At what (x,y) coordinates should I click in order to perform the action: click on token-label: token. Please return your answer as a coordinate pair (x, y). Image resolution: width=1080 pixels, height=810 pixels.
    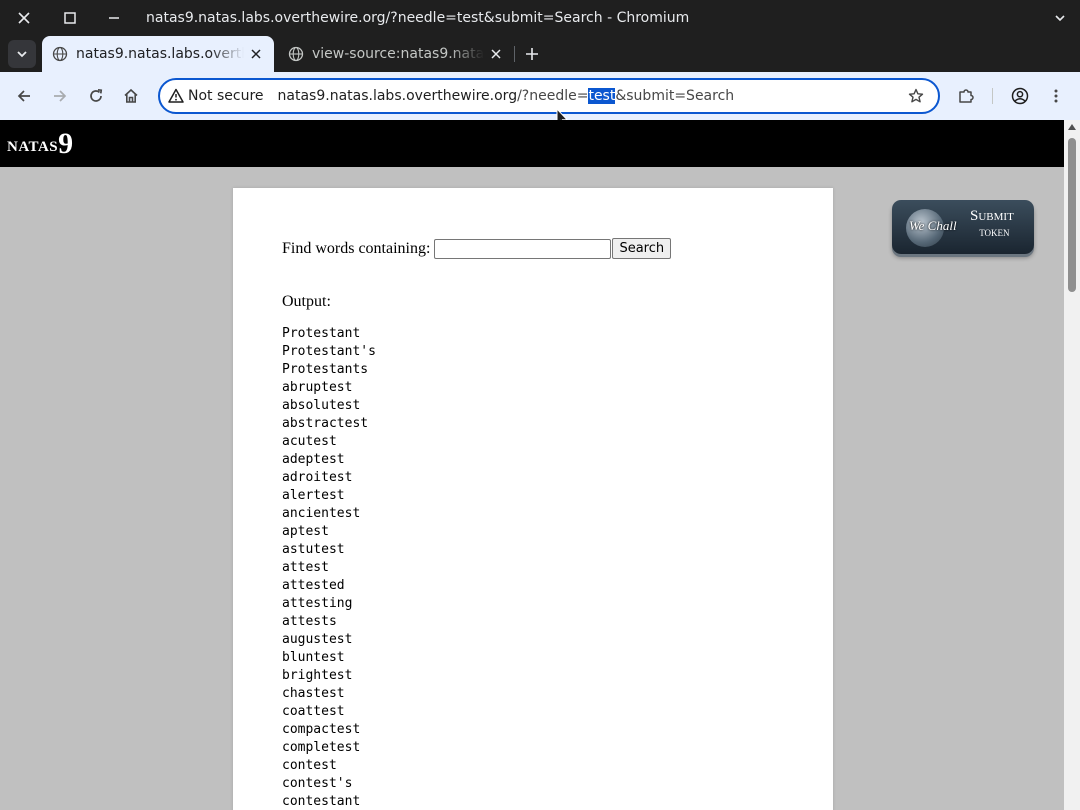
    Looking at the image, I should click on (994, 231).